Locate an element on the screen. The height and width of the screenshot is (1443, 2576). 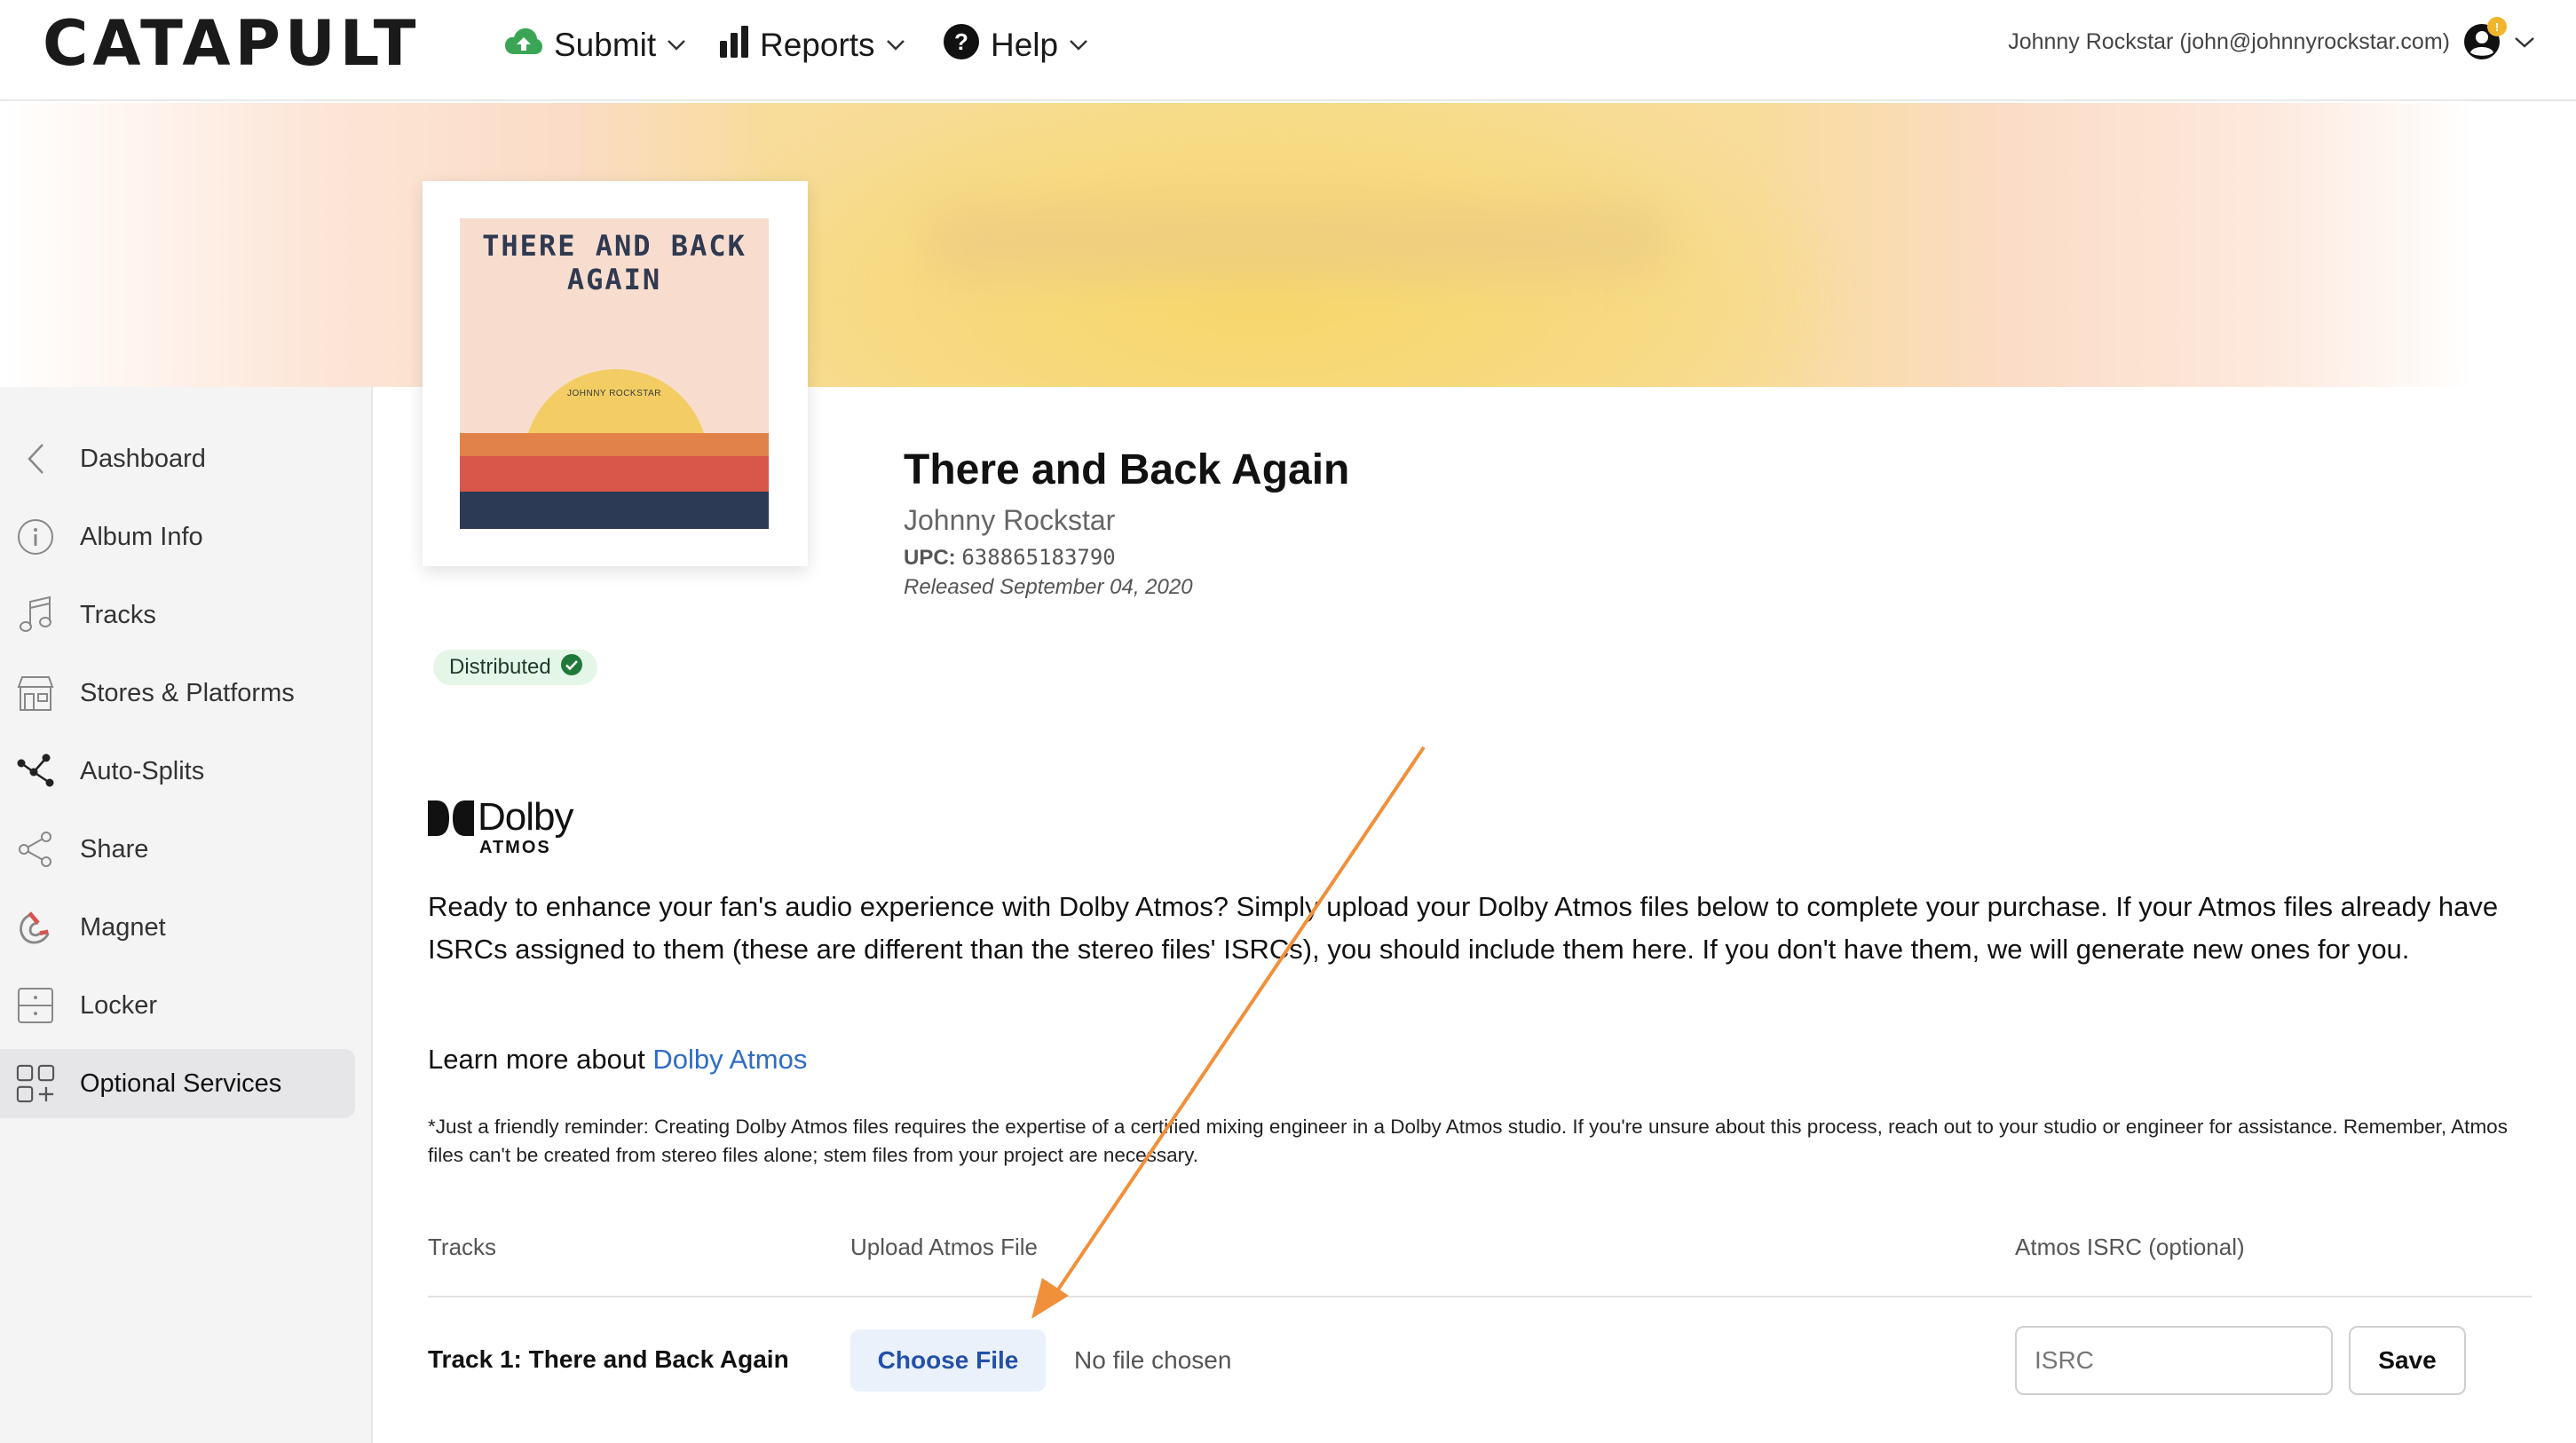
sidebar-item-tracks: Tracks is located at coordinates (177, 615).